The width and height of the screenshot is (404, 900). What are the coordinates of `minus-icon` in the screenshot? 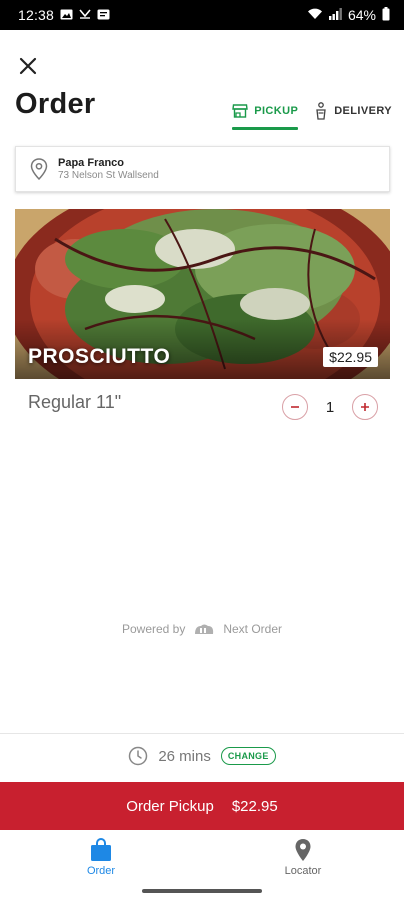 It's located at (295, 407).